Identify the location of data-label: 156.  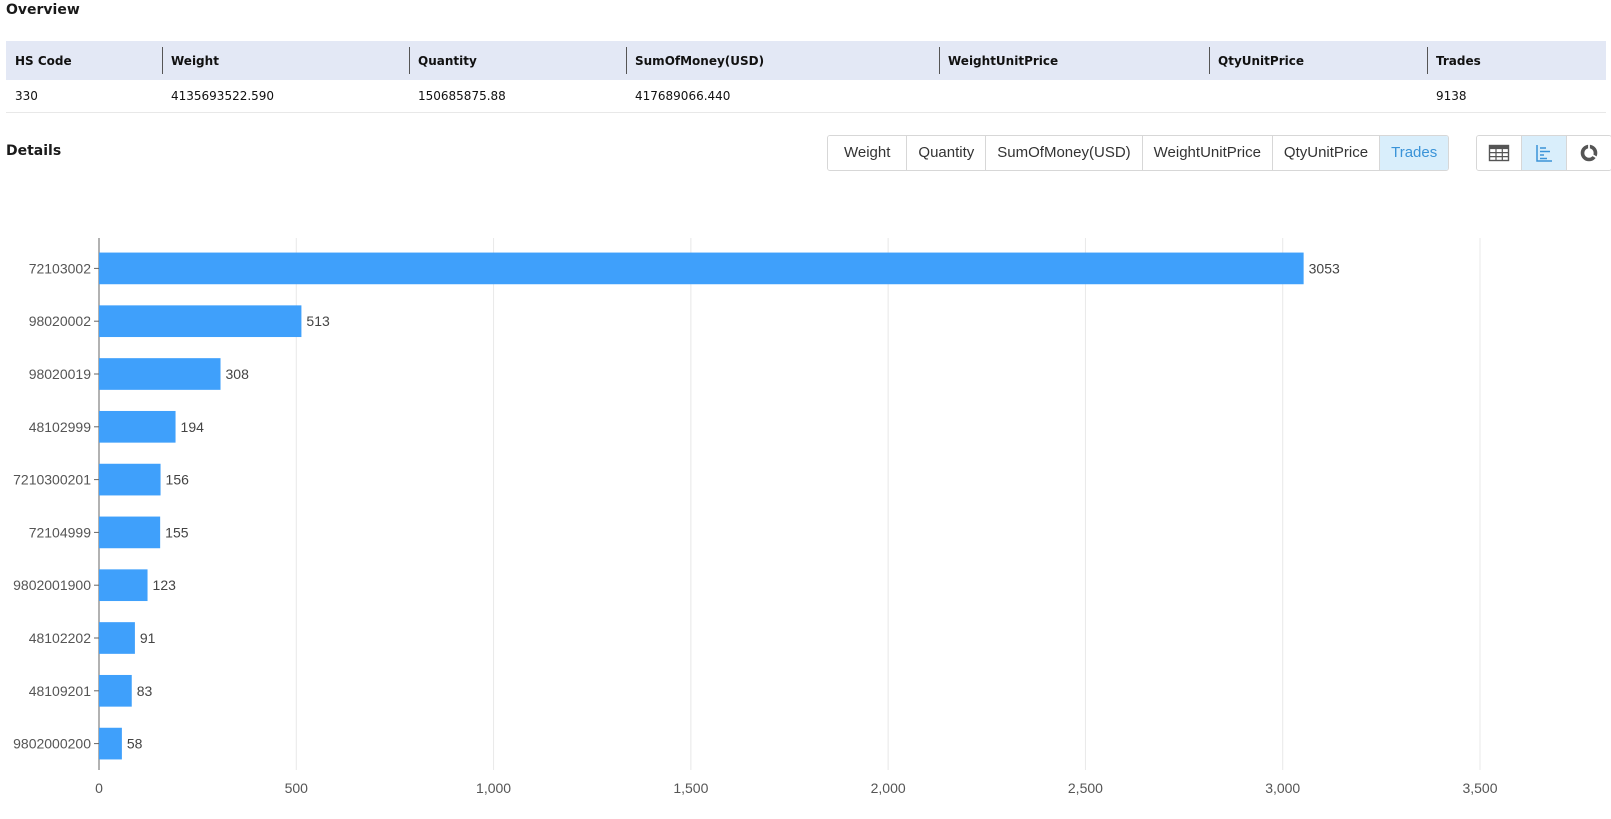
(178, 480).